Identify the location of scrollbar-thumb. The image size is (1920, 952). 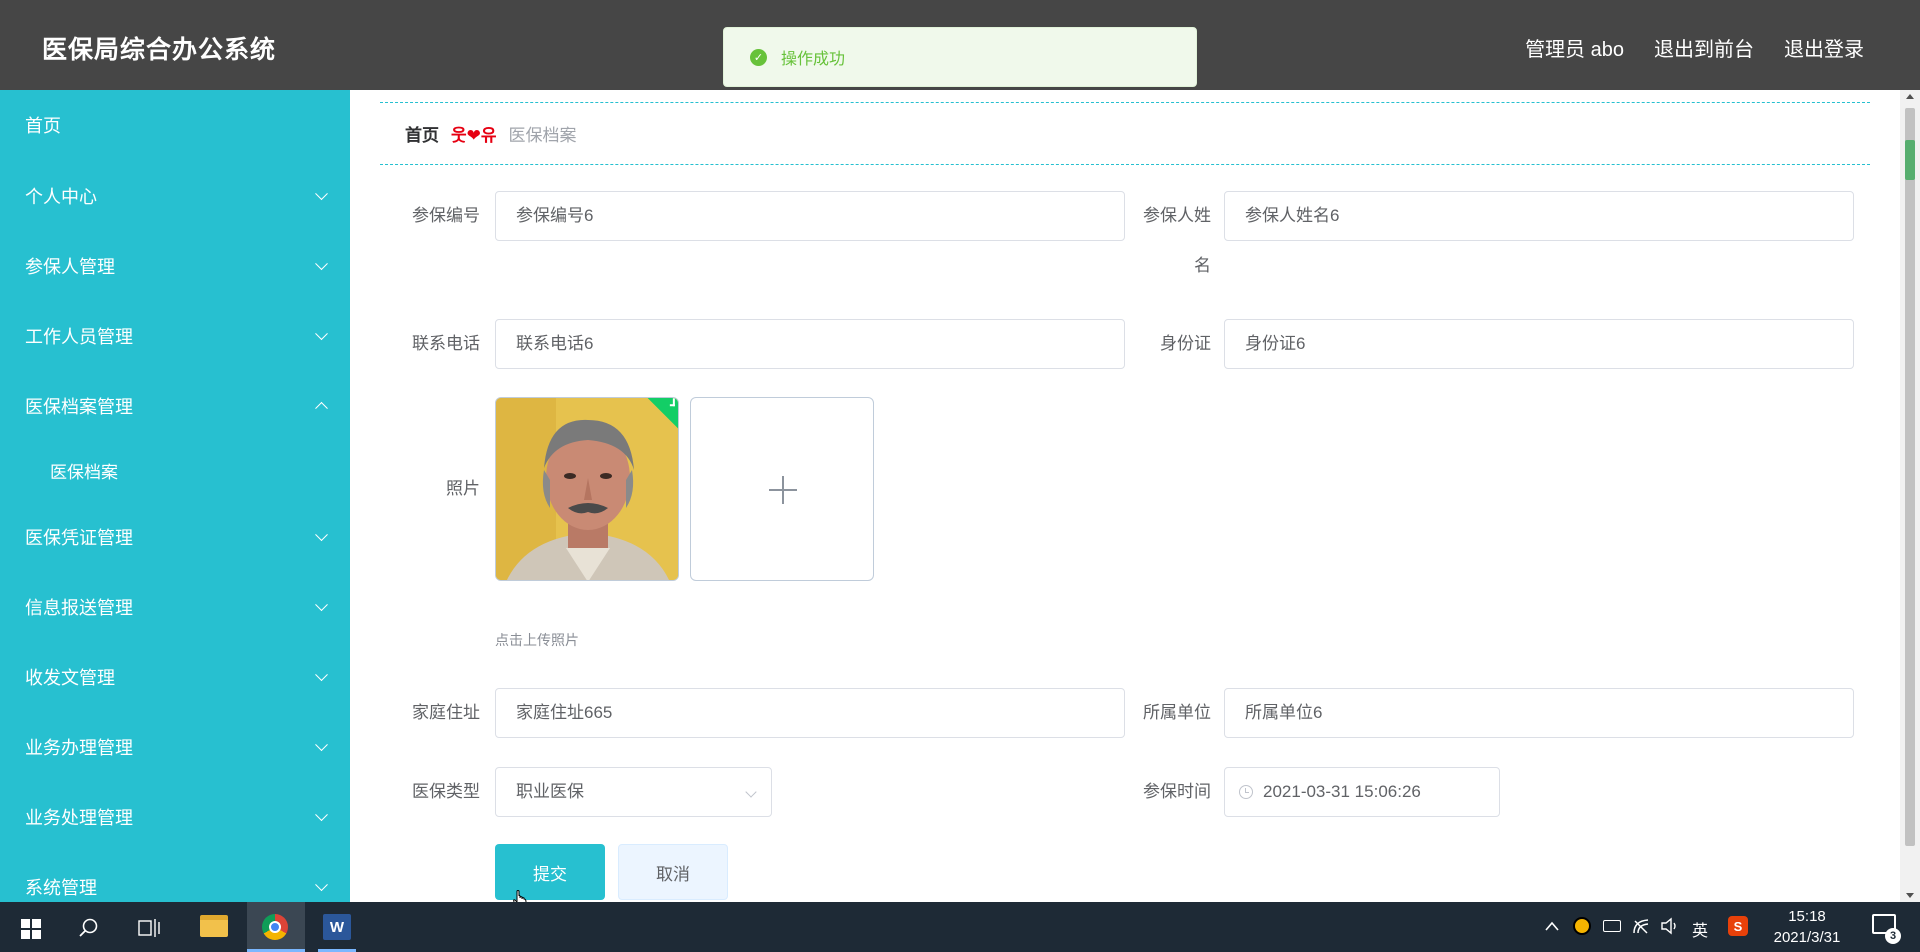
(1910, 477).